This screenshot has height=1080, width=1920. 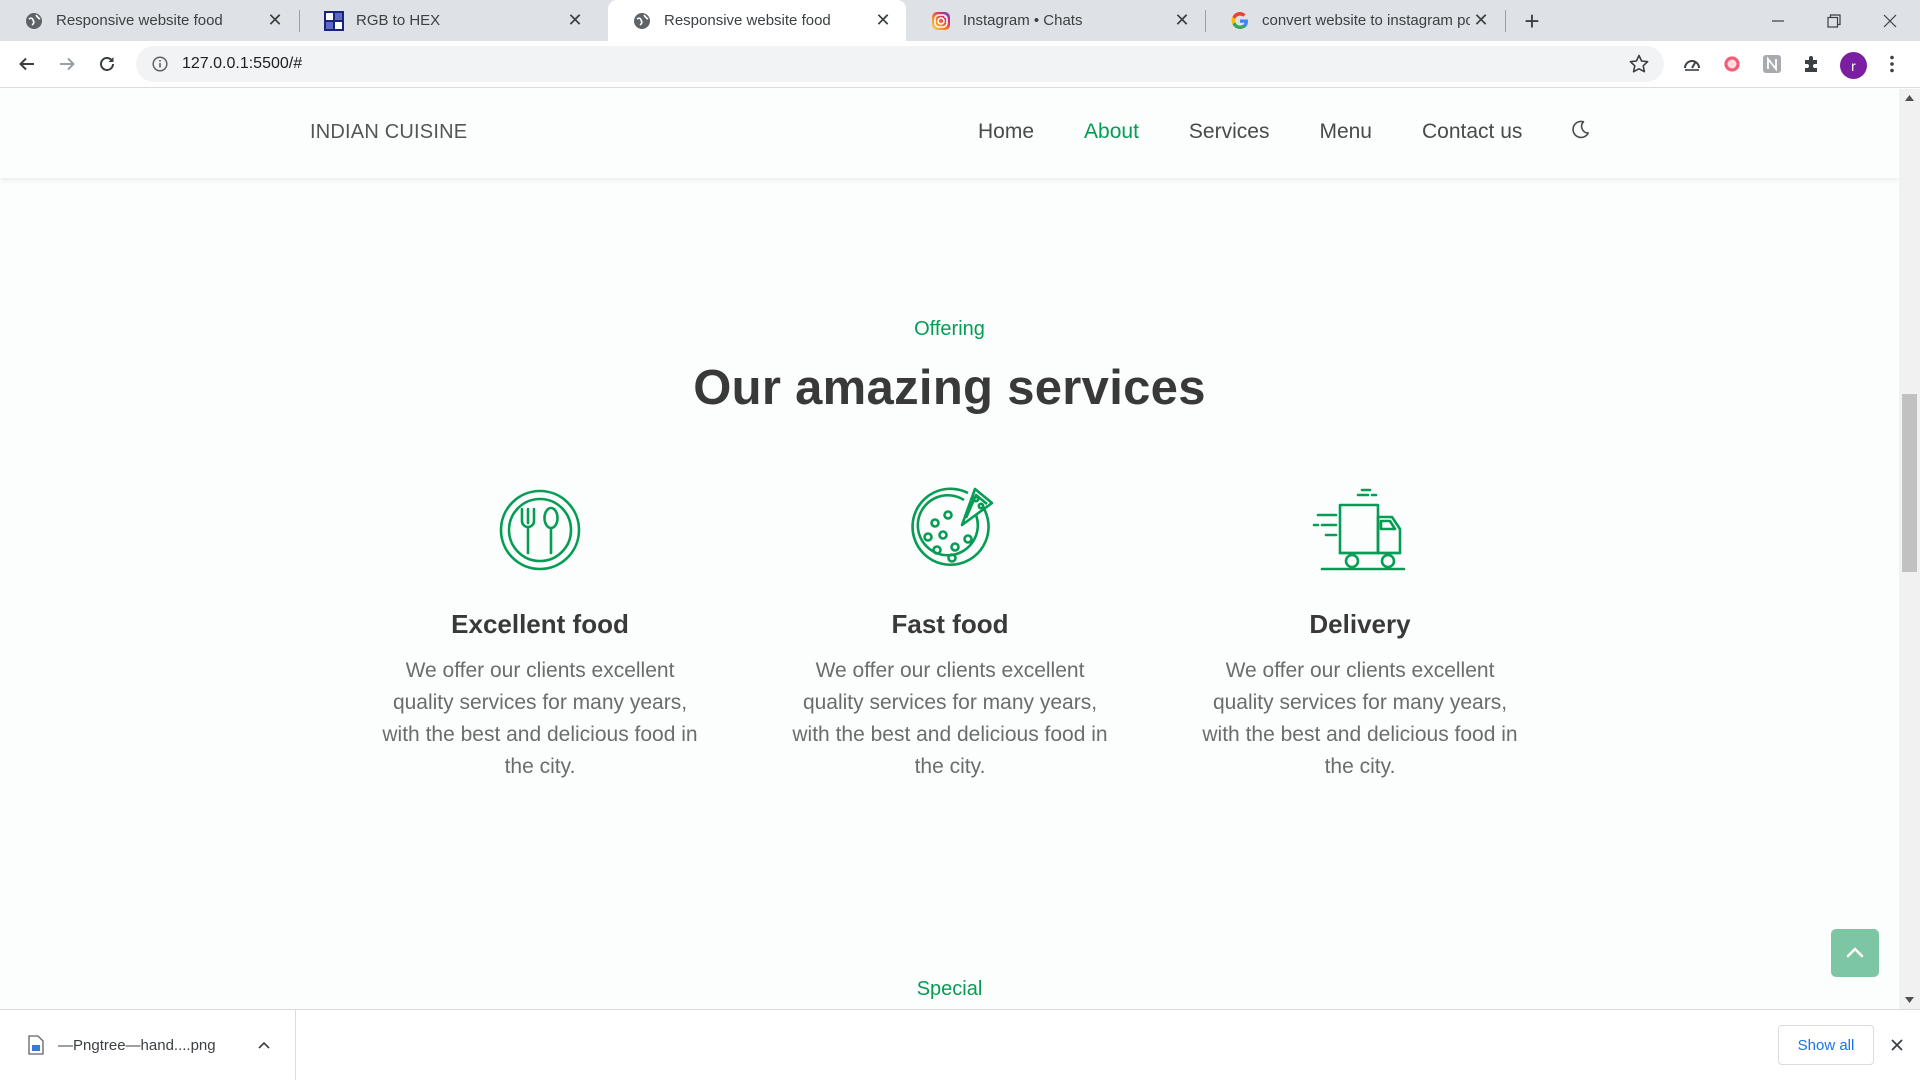 What do you see at coordinates (1778, 20) in the screenshot?
I see `minimize-button` at bounding box center [1778, 20].